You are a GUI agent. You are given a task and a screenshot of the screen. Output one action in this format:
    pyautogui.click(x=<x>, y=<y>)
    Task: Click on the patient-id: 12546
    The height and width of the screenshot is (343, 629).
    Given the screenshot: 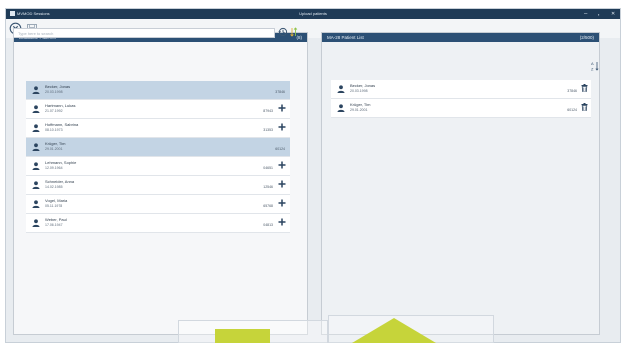 What is the action you would take?
    pyautogui.click(x=268, y=187)
    